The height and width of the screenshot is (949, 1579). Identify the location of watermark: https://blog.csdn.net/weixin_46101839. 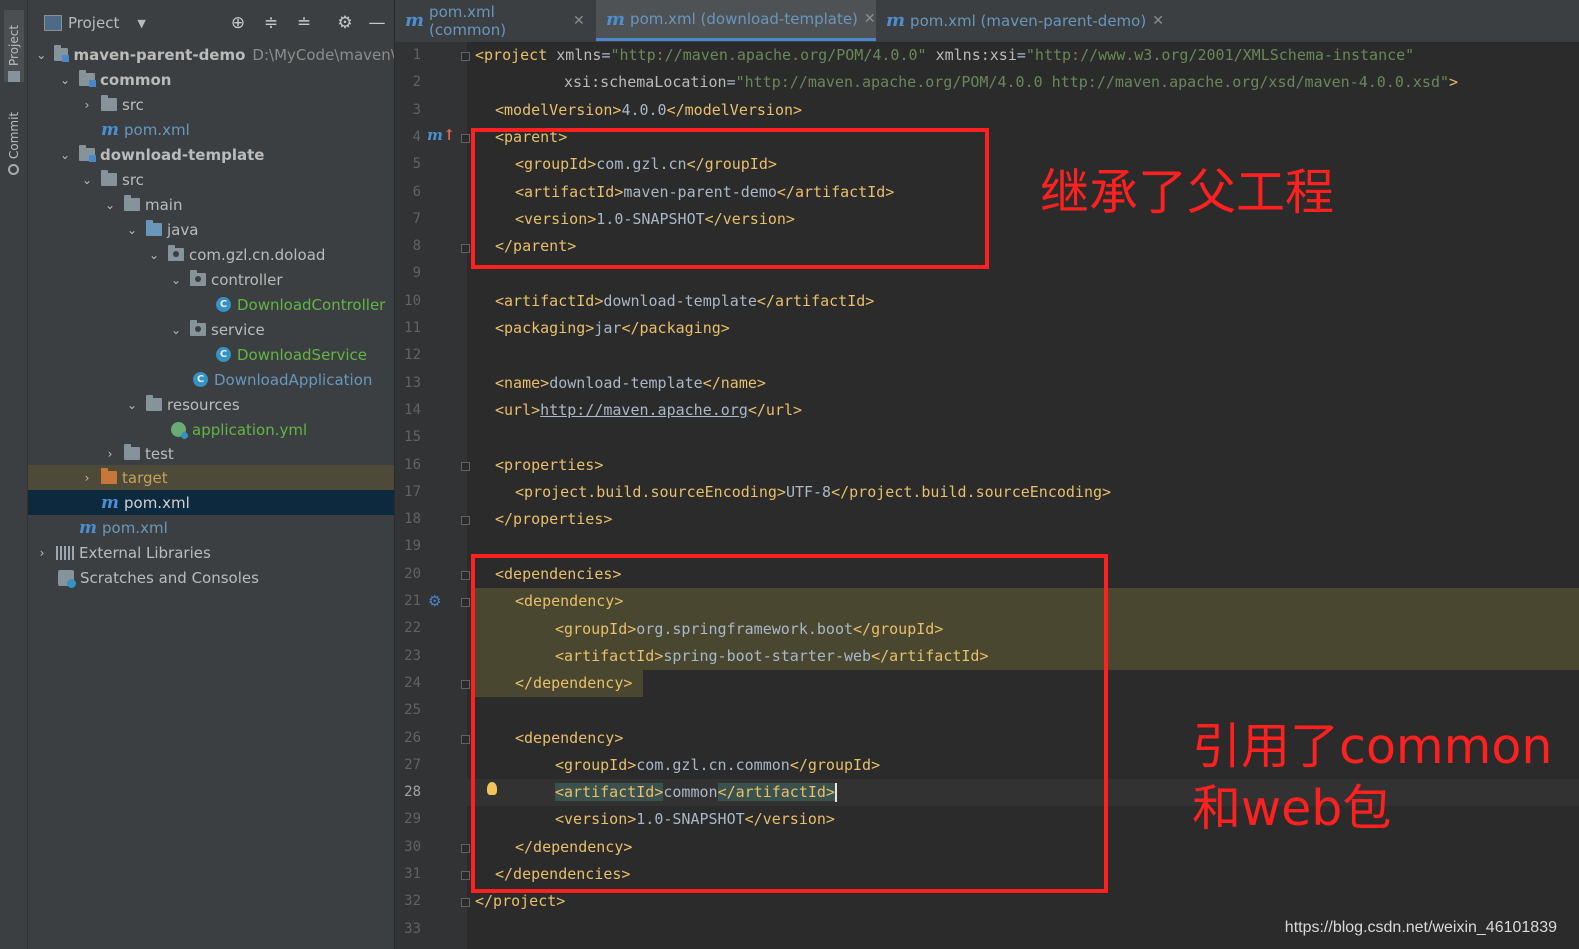
(1420, 927).